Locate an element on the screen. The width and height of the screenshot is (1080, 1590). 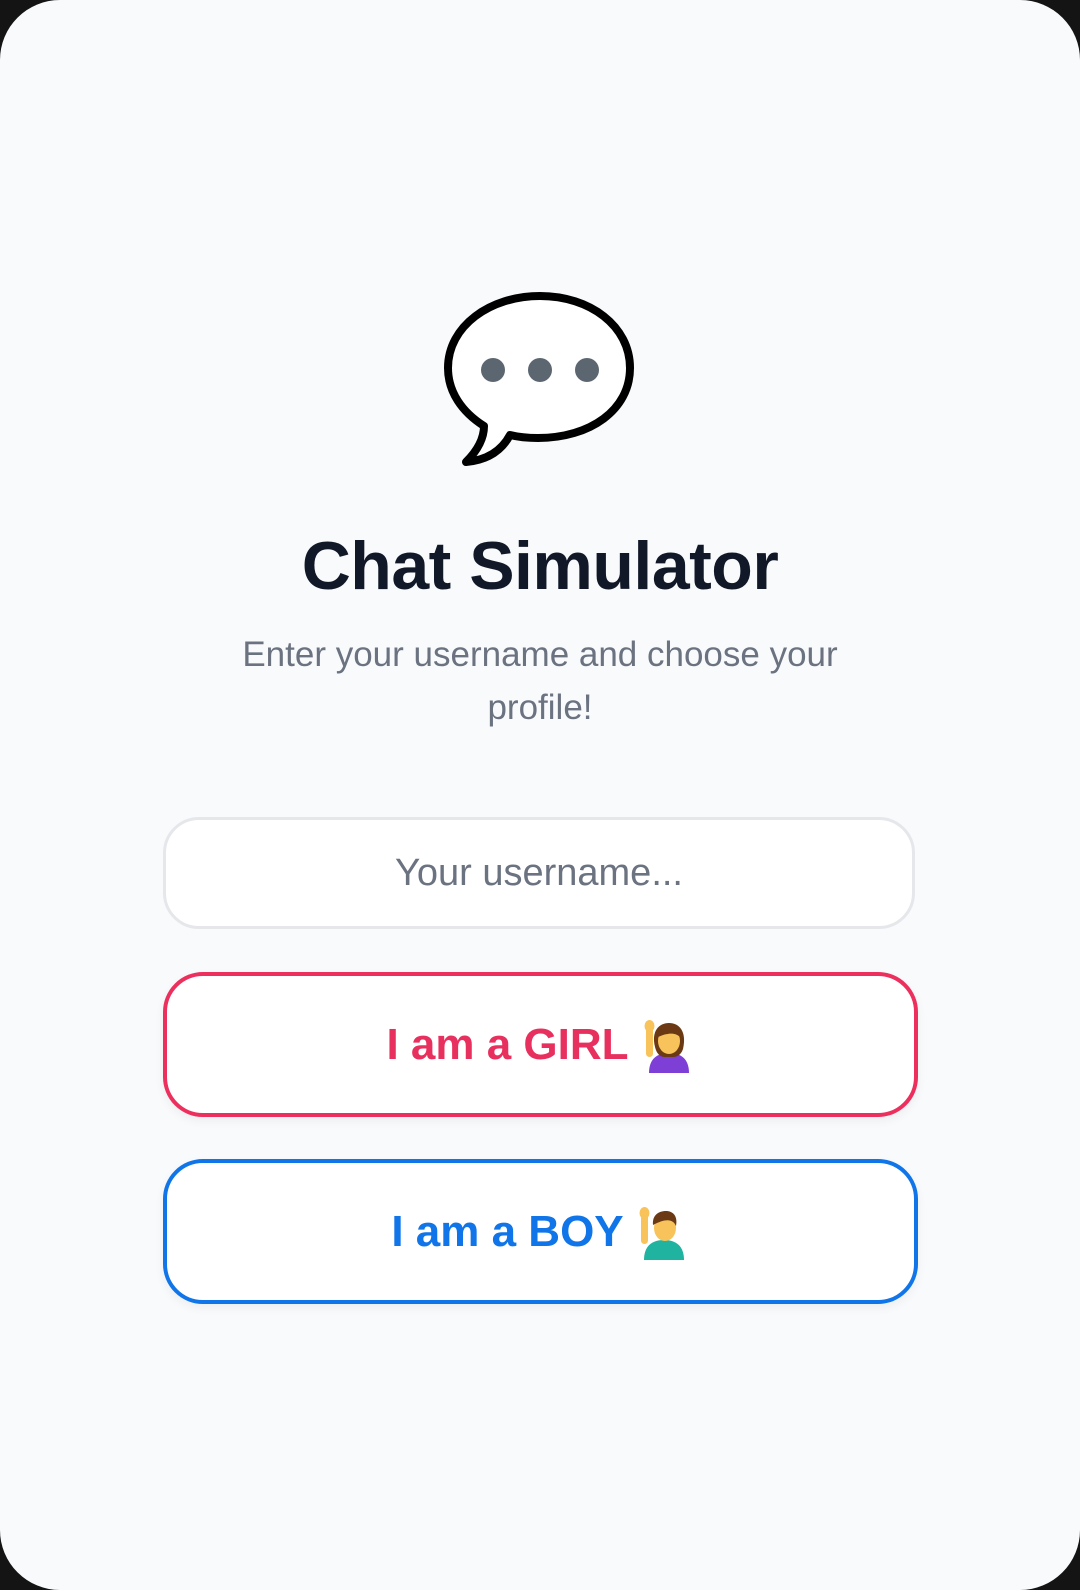
man-raising-hand-icon is located at coordinates (661, 1233).